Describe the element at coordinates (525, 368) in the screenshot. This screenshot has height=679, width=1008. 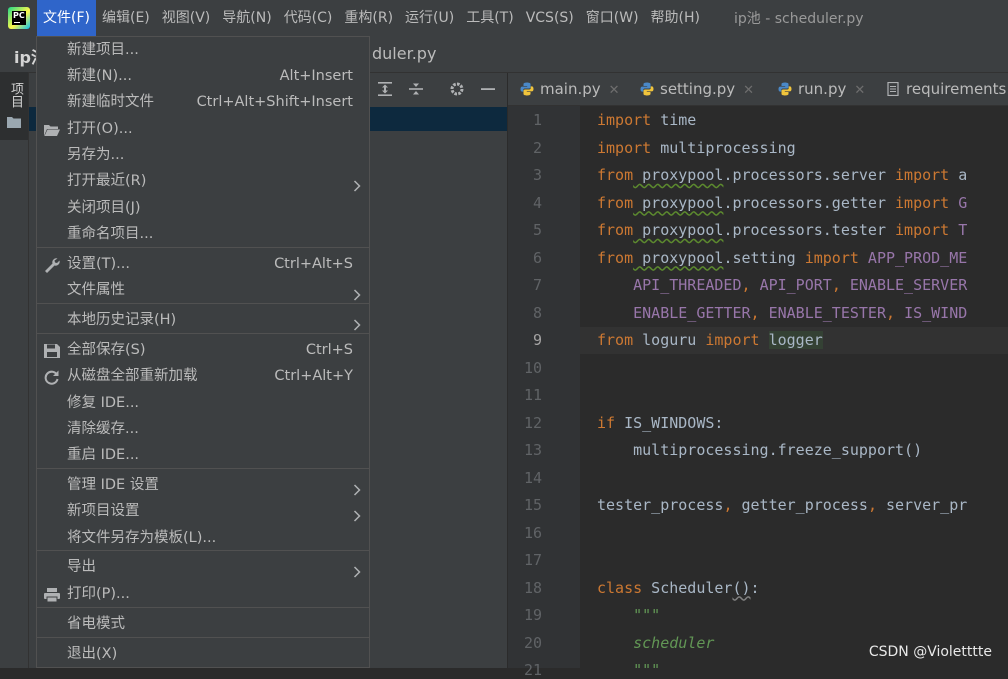
I see `line-number: 10` at that location.